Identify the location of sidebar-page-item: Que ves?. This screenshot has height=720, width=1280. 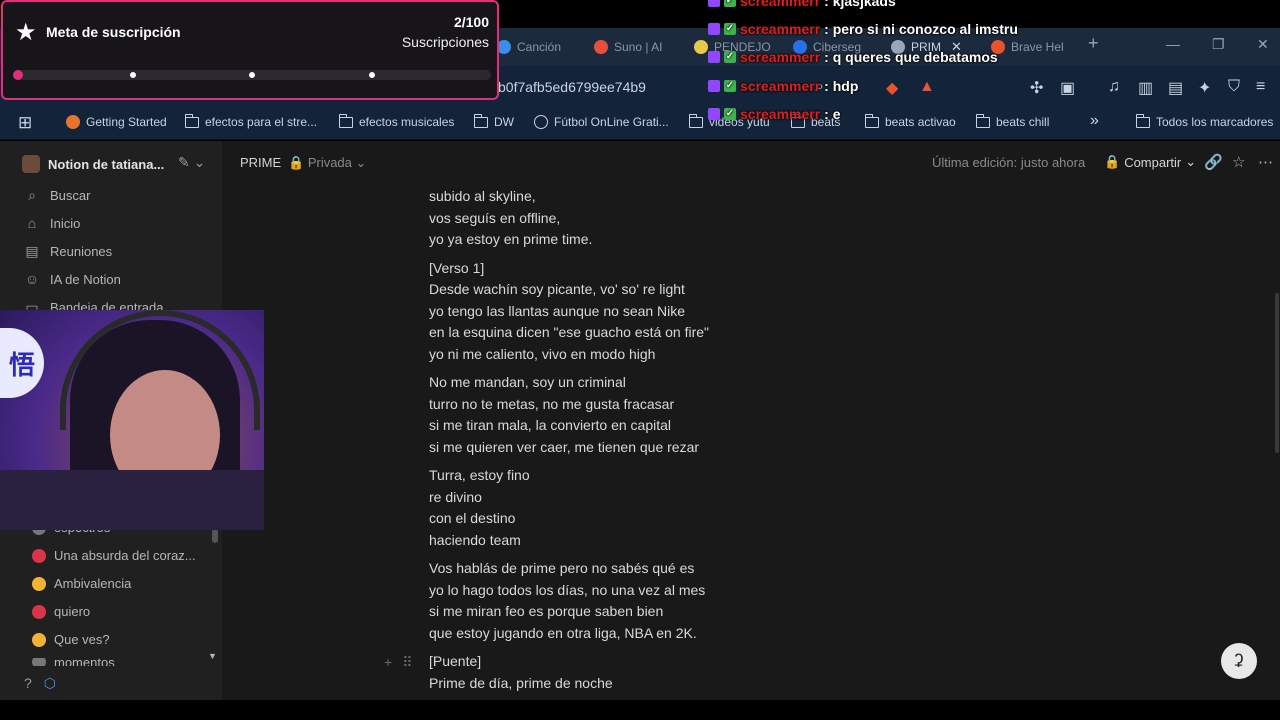
(71, 639).